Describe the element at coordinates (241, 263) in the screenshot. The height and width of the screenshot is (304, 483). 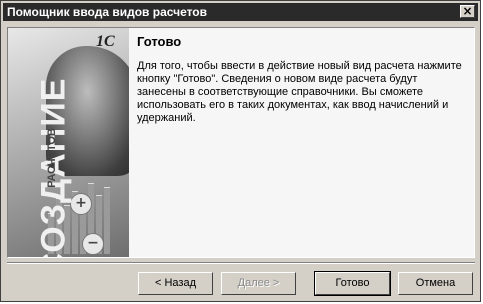
I see `divider` at that location.